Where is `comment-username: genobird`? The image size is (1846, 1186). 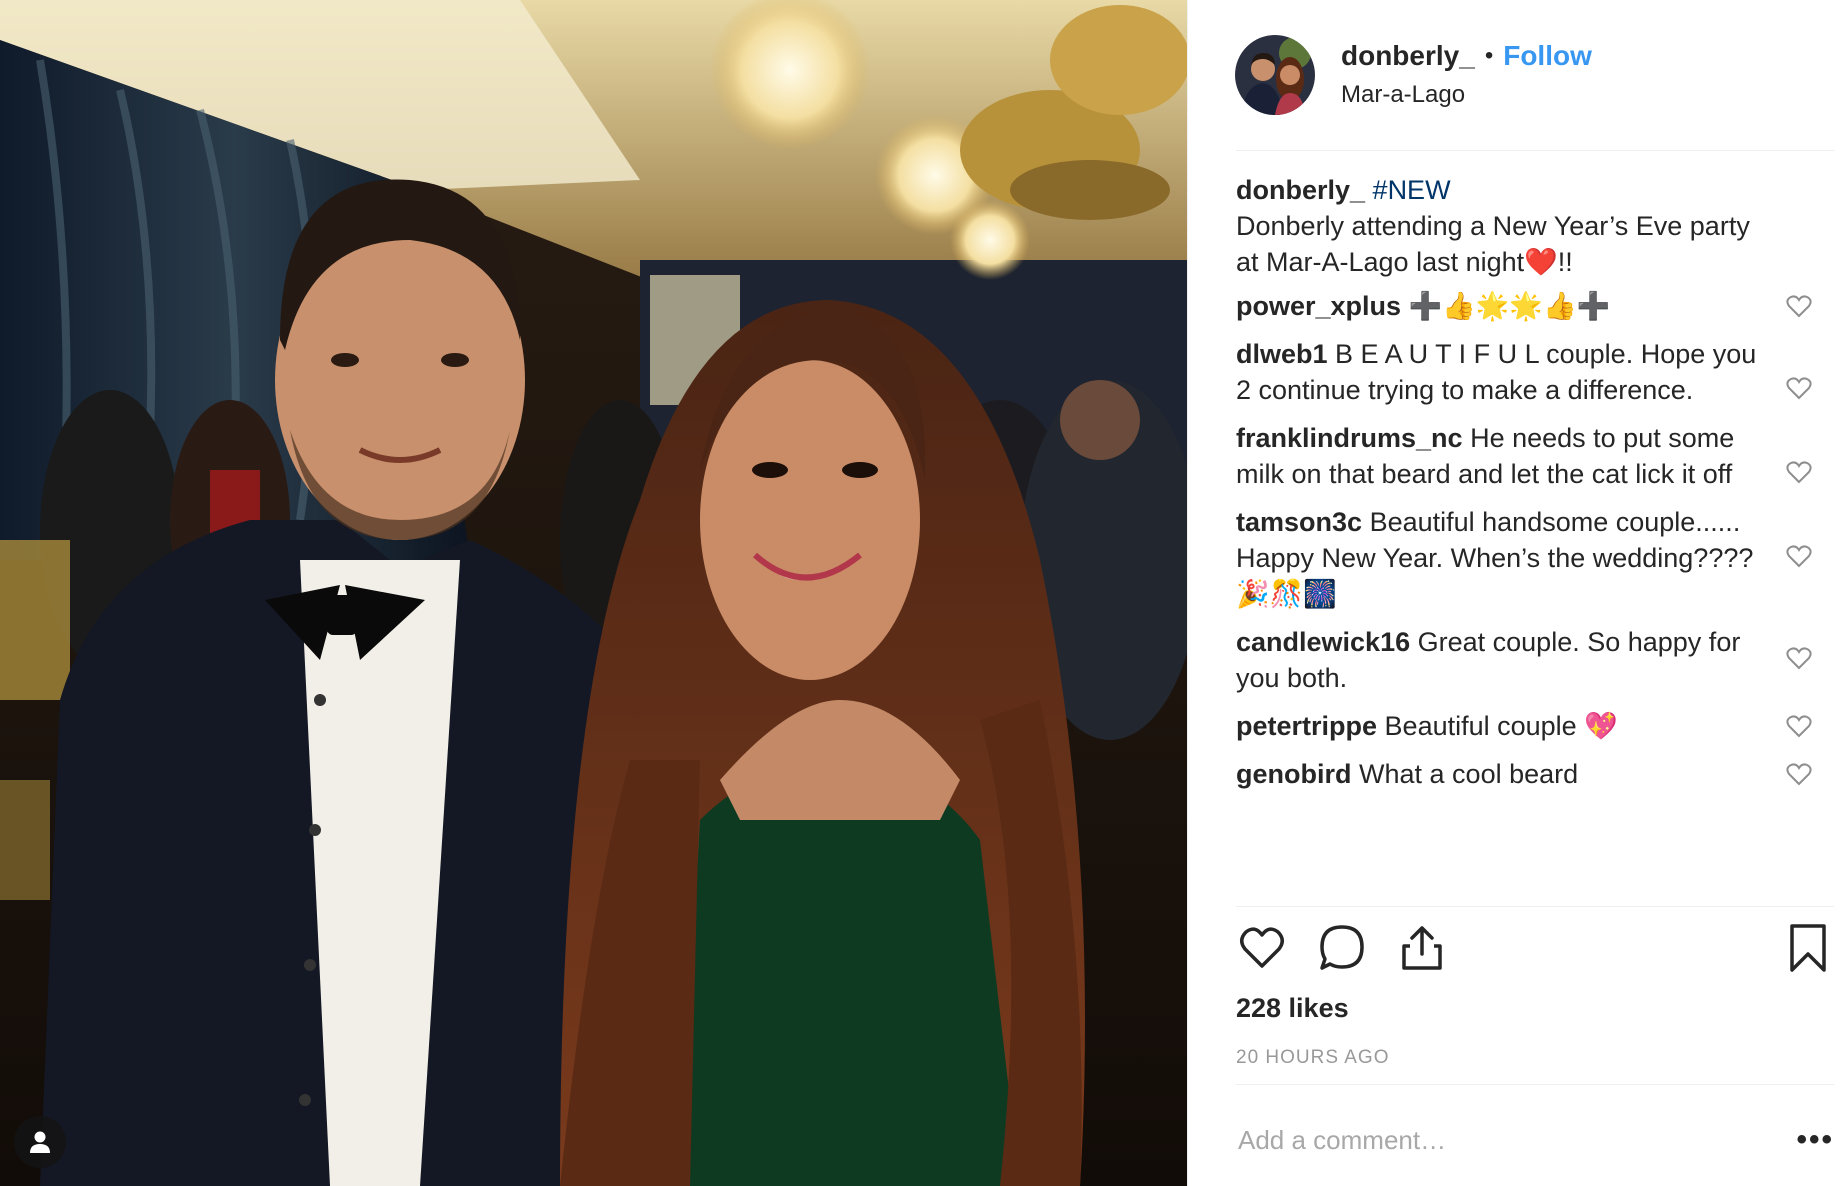 comment-username: genobird is located at coordinates (1294, 774).